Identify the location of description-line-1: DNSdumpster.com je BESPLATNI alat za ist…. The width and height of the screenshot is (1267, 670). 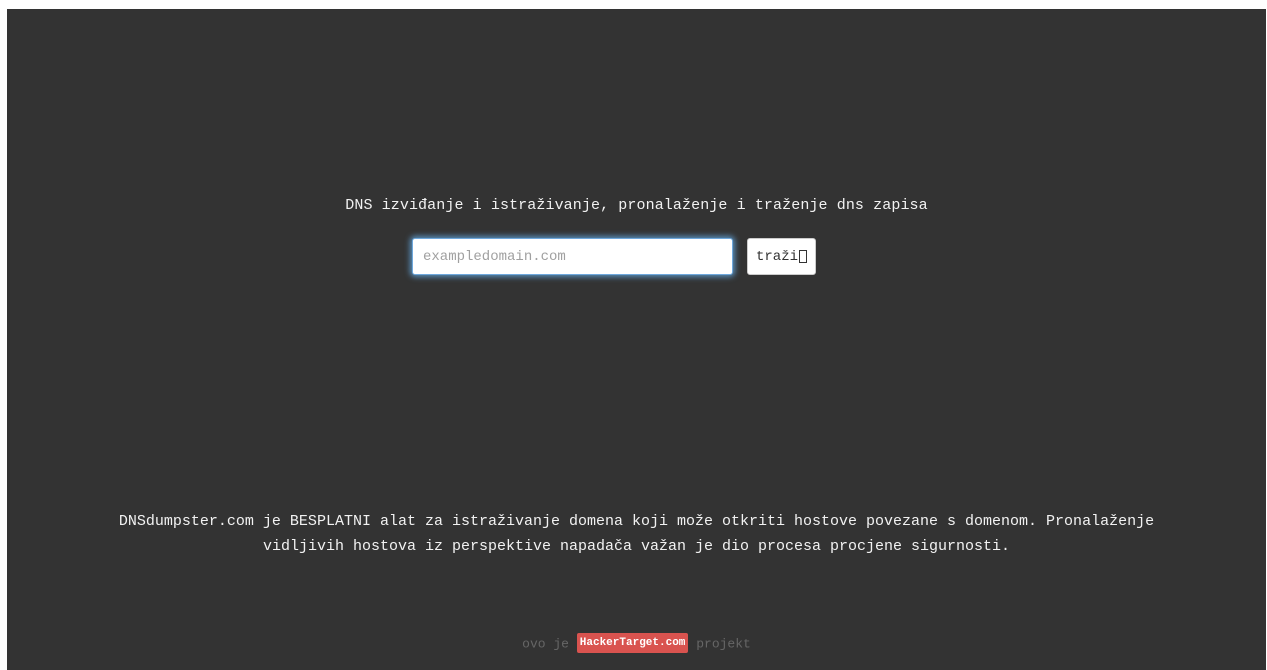
(636, 521).